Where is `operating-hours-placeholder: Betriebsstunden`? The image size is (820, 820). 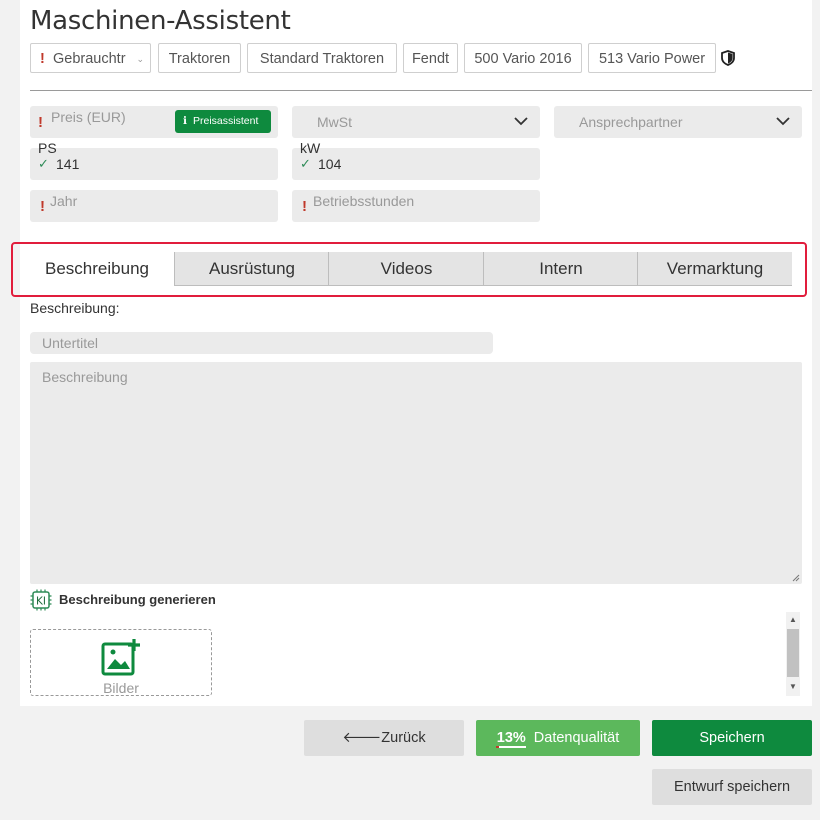
operating-hours-placeholder: Betriebsstunden is located at coordinates (364, 201).